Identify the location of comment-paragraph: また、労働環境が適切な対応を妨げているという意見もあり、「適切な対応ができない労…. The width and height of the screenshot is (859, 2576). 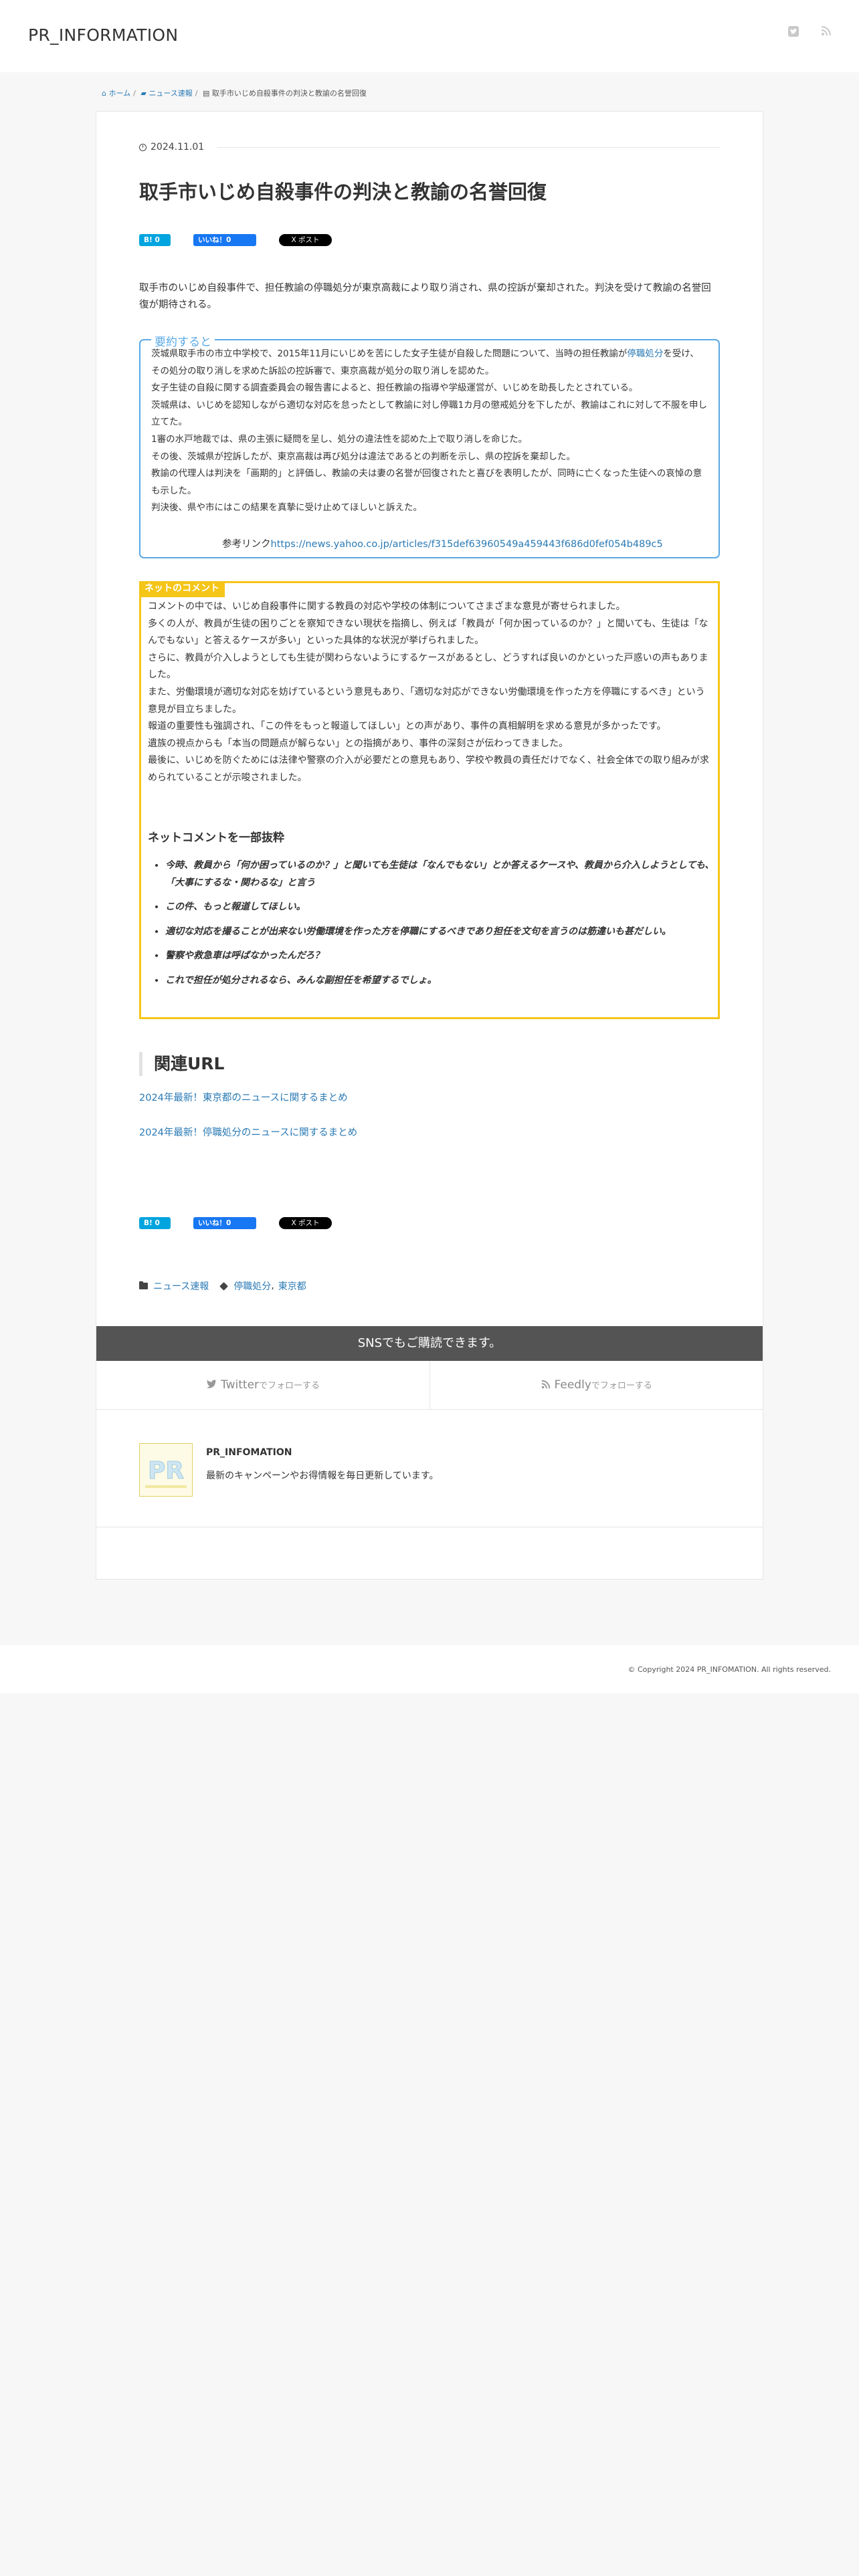
(427, 700).